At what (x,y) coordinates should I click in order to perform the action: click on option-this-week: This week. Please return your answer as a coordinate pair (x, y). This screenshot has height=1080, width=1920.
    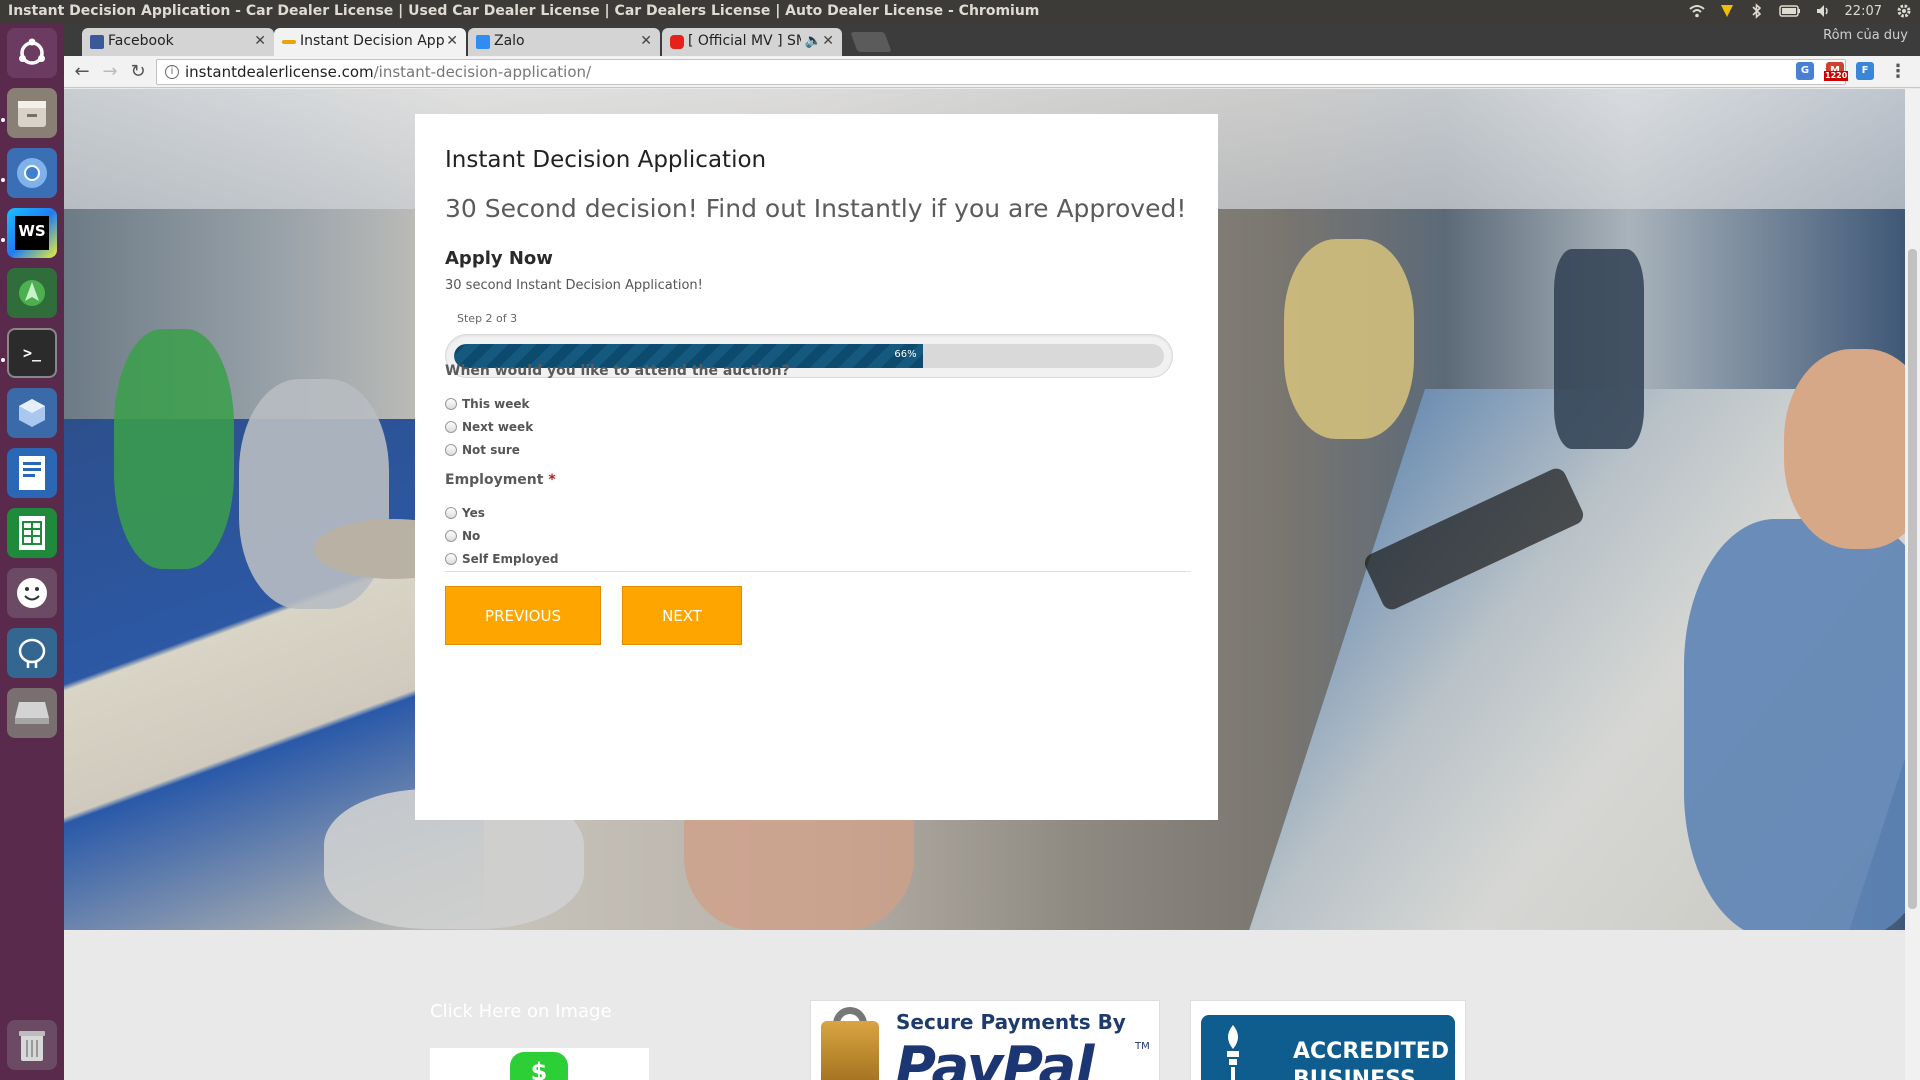
    Looking at the image, I should click on (487, 404).